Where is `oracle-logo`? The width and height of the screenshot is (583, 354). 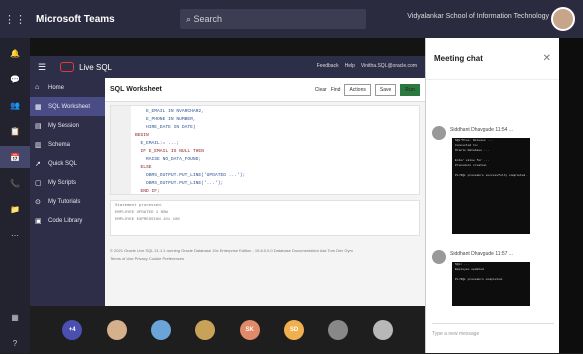
oracle-logo is located at coordinates (67, 67).